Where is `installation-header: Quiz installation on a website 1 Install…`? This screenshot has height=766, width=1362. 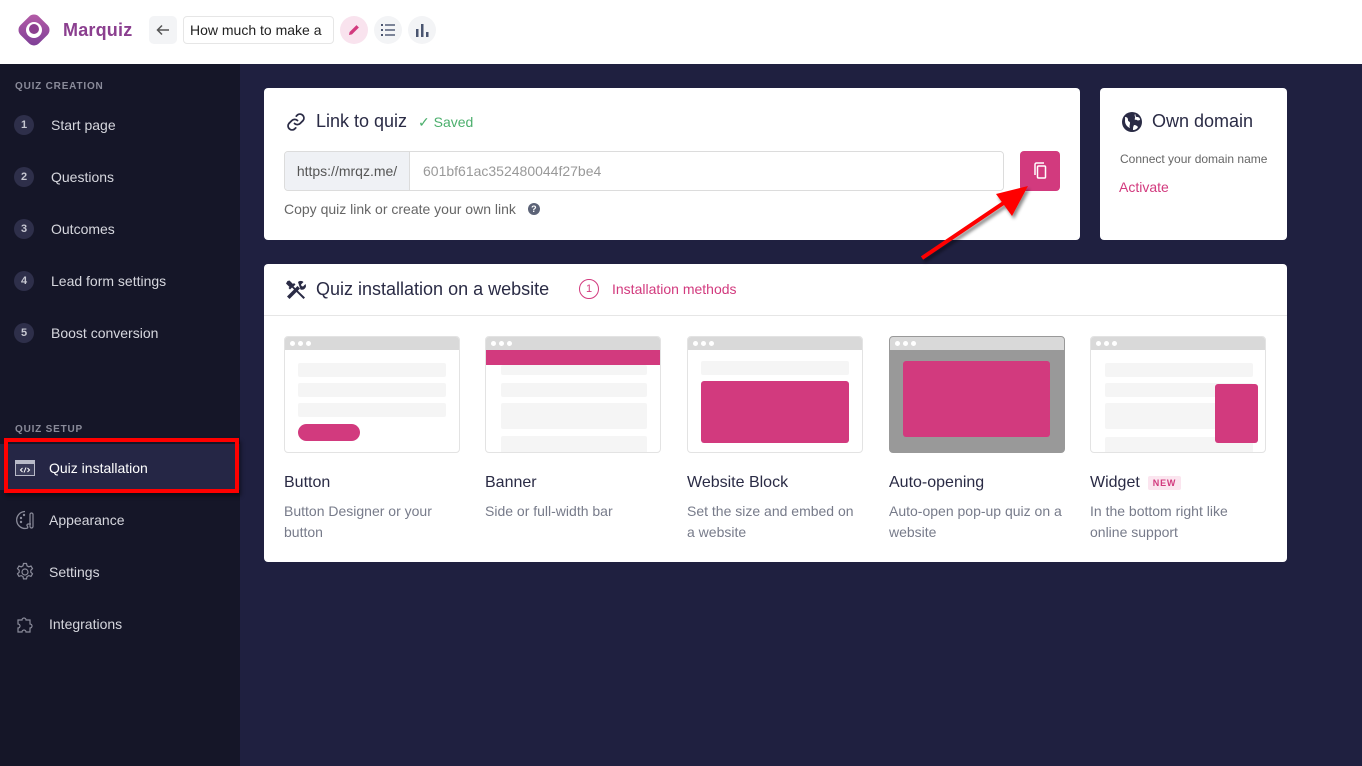
installation-header: Quiz installation on a website 1 Install… is located at coordinates (775, 290).